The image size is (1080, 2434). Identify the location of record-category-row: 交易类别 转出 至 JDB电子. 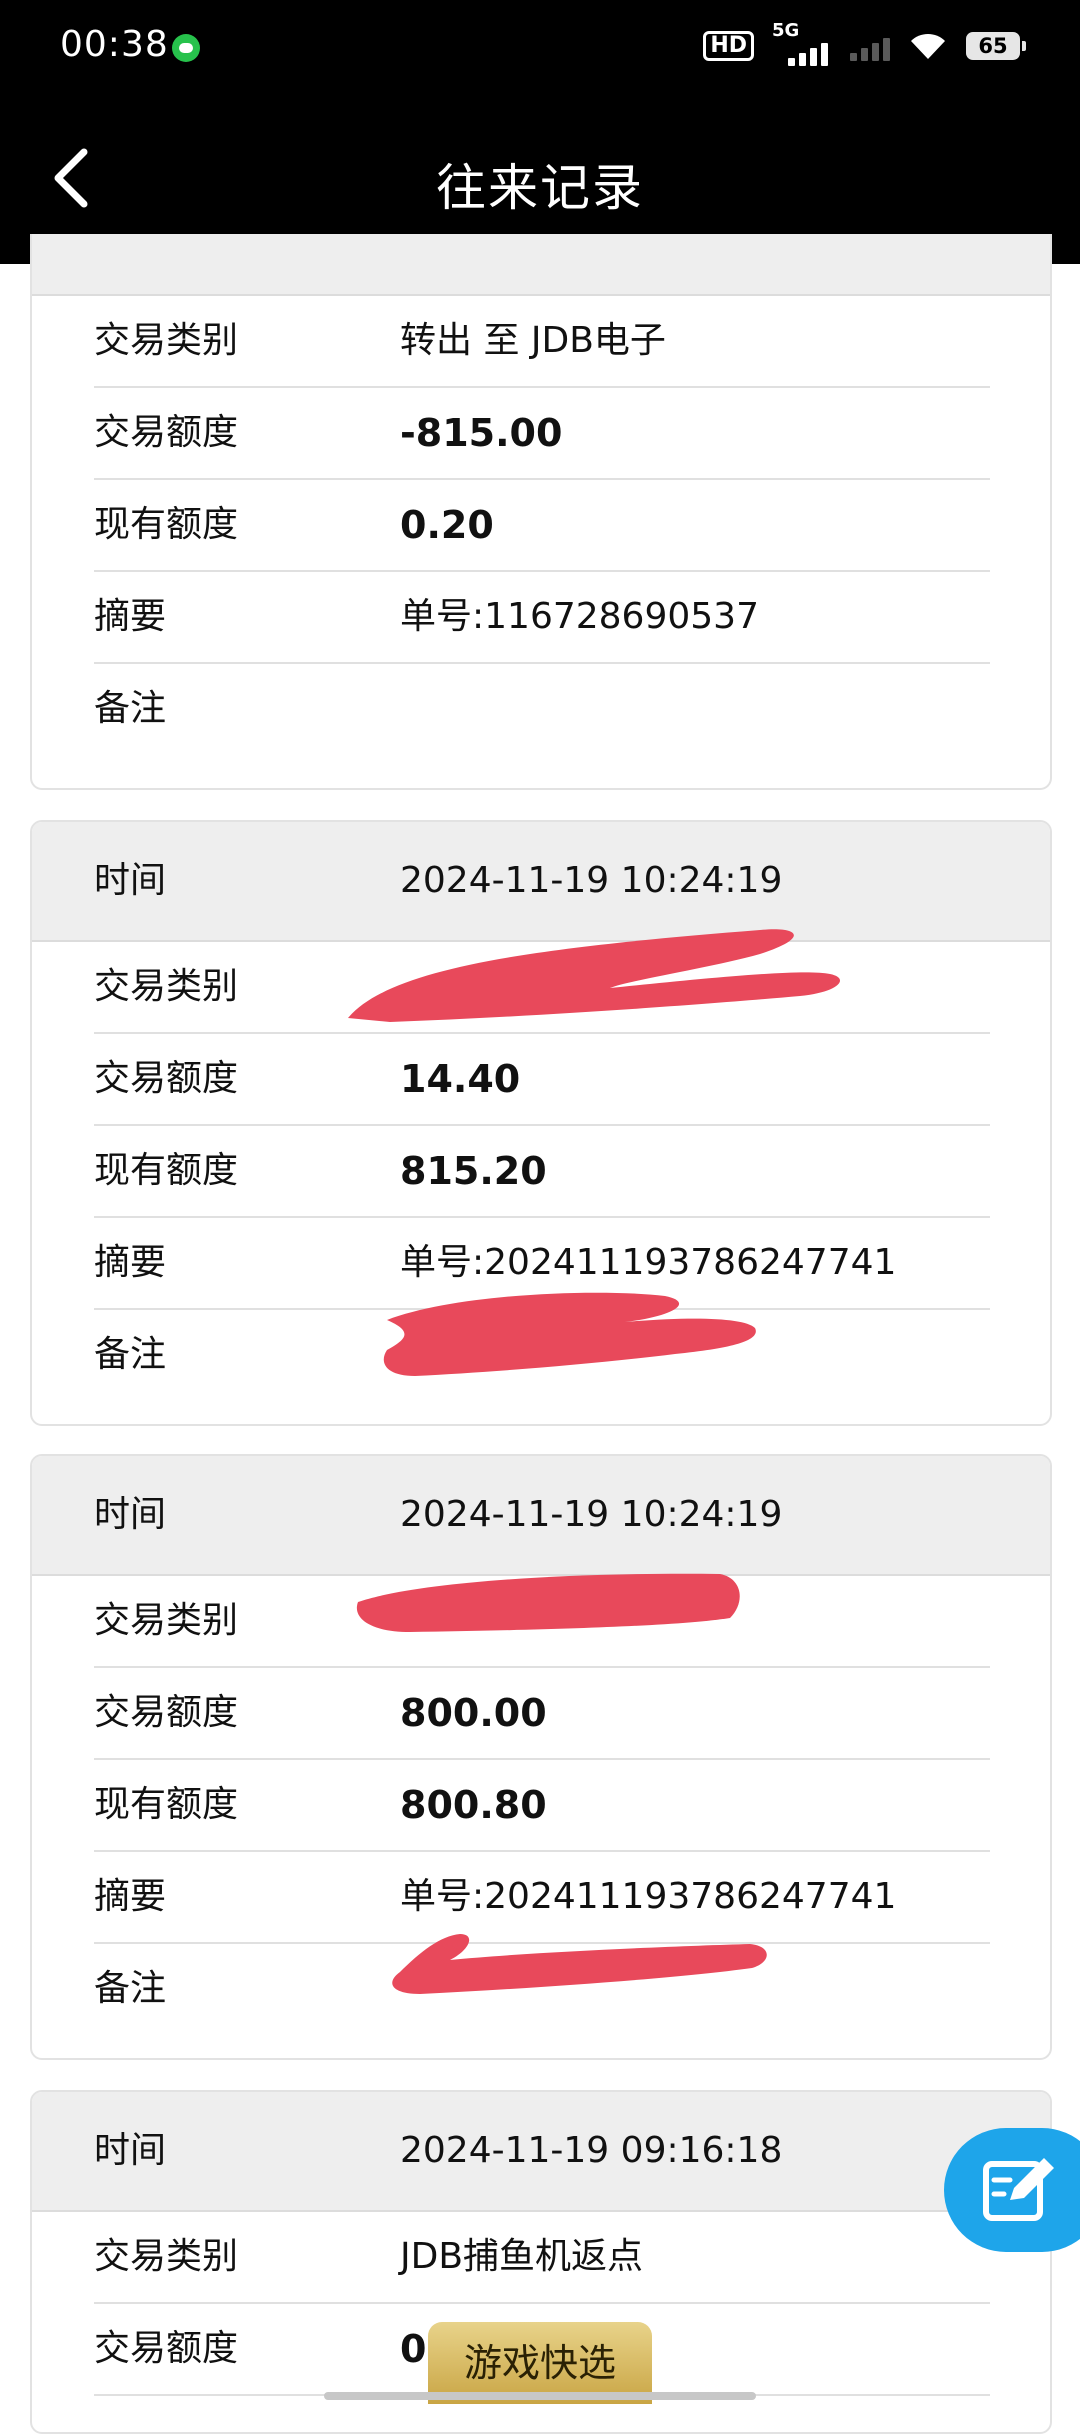
(542, 342).